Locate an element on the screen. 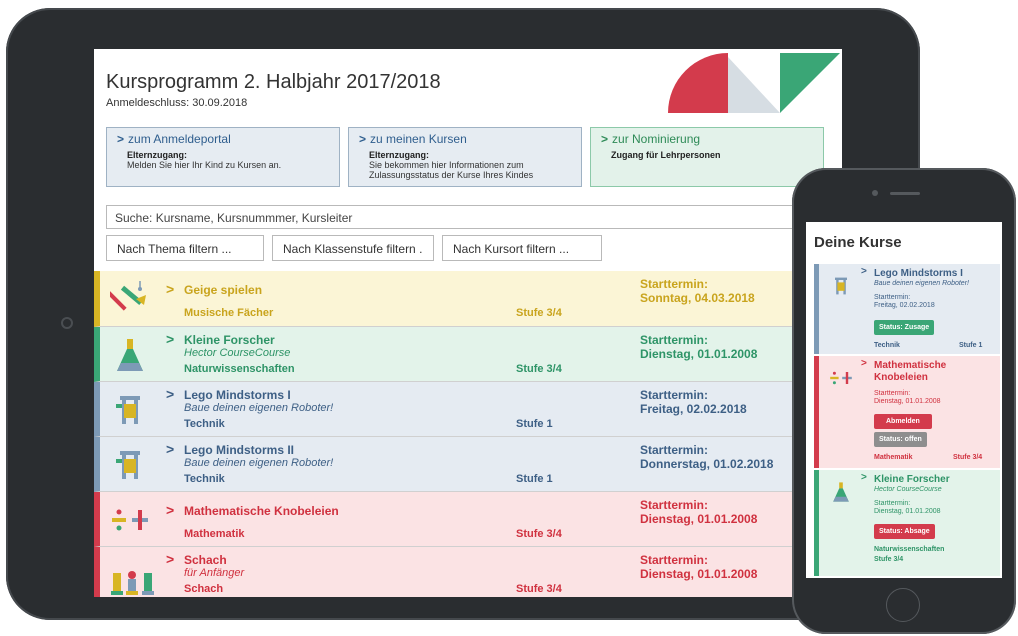  course-name-line2: Knobeleien is located at coordinates (901, 377).